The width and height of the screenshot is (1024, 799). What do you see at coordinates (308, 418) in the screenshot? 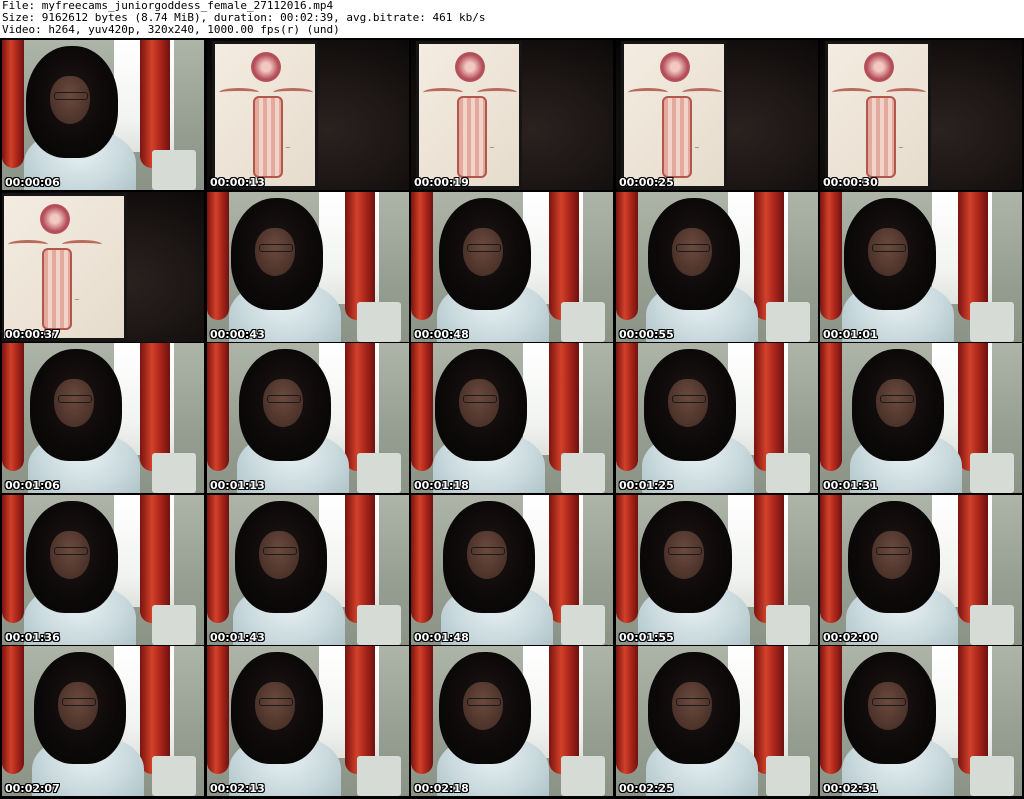
I see `thumbnail-frame: 00:01:13` at bounding box center [308, 418].